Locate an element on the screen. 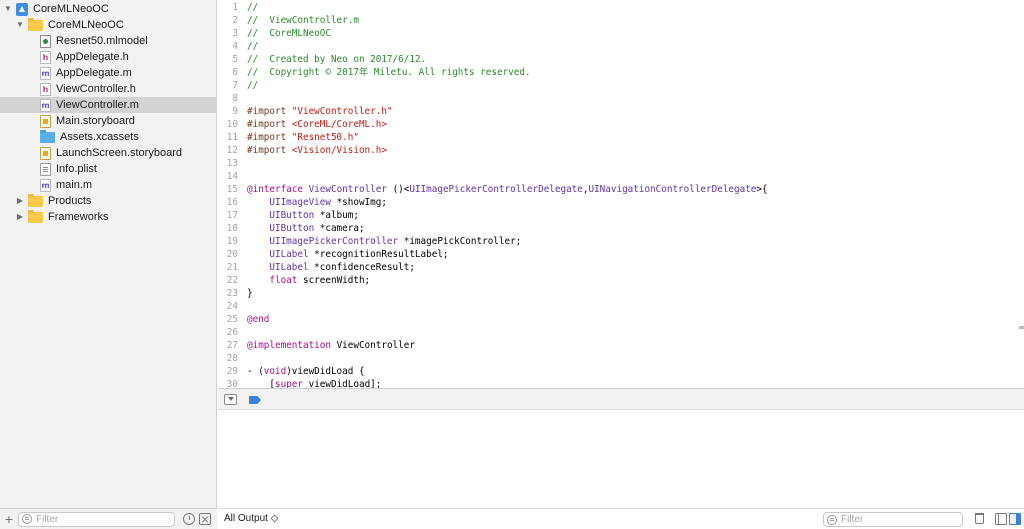  navigator-item-label: Products is located at coordinates (70, 201).